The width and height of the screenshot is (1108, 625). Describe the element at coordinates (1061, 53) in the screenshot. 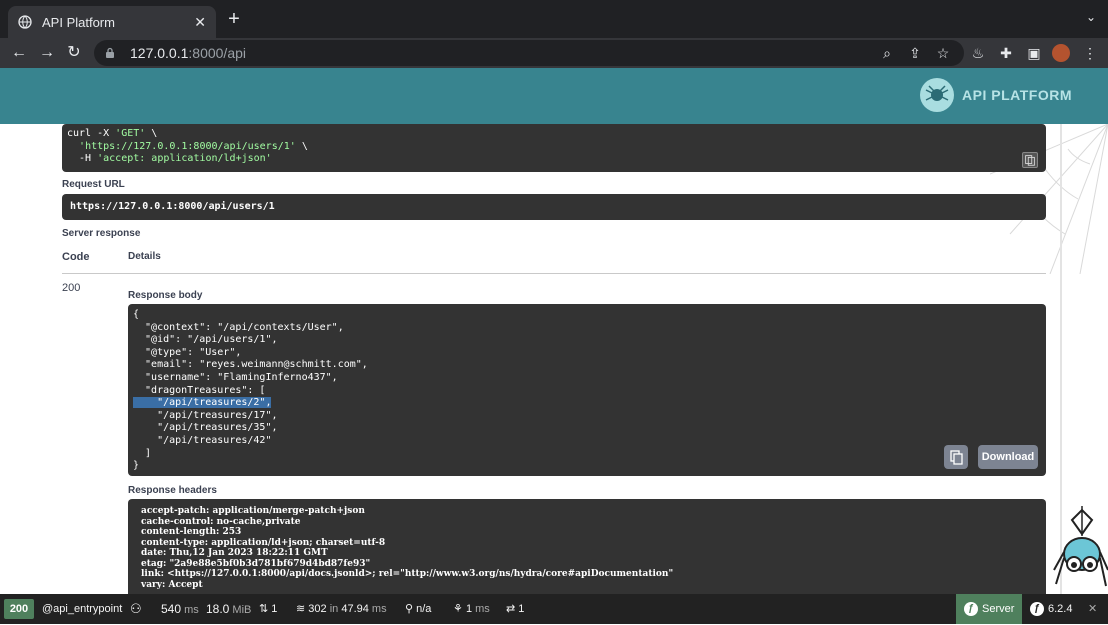

I see `profile-avatar` at that location.